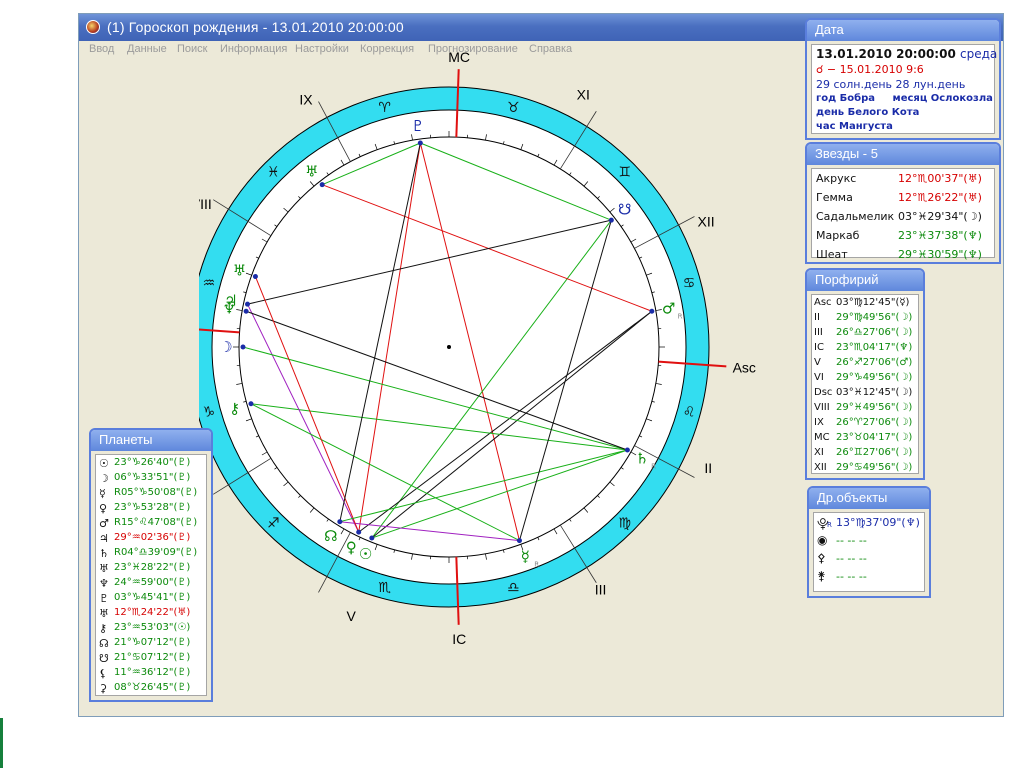 The height and width of the screenshot is (768, 1024). What do you see at coordinates (822, 540) in the screenshot?
I see `object-symbol: ◉` at bounding box center [822, 540].